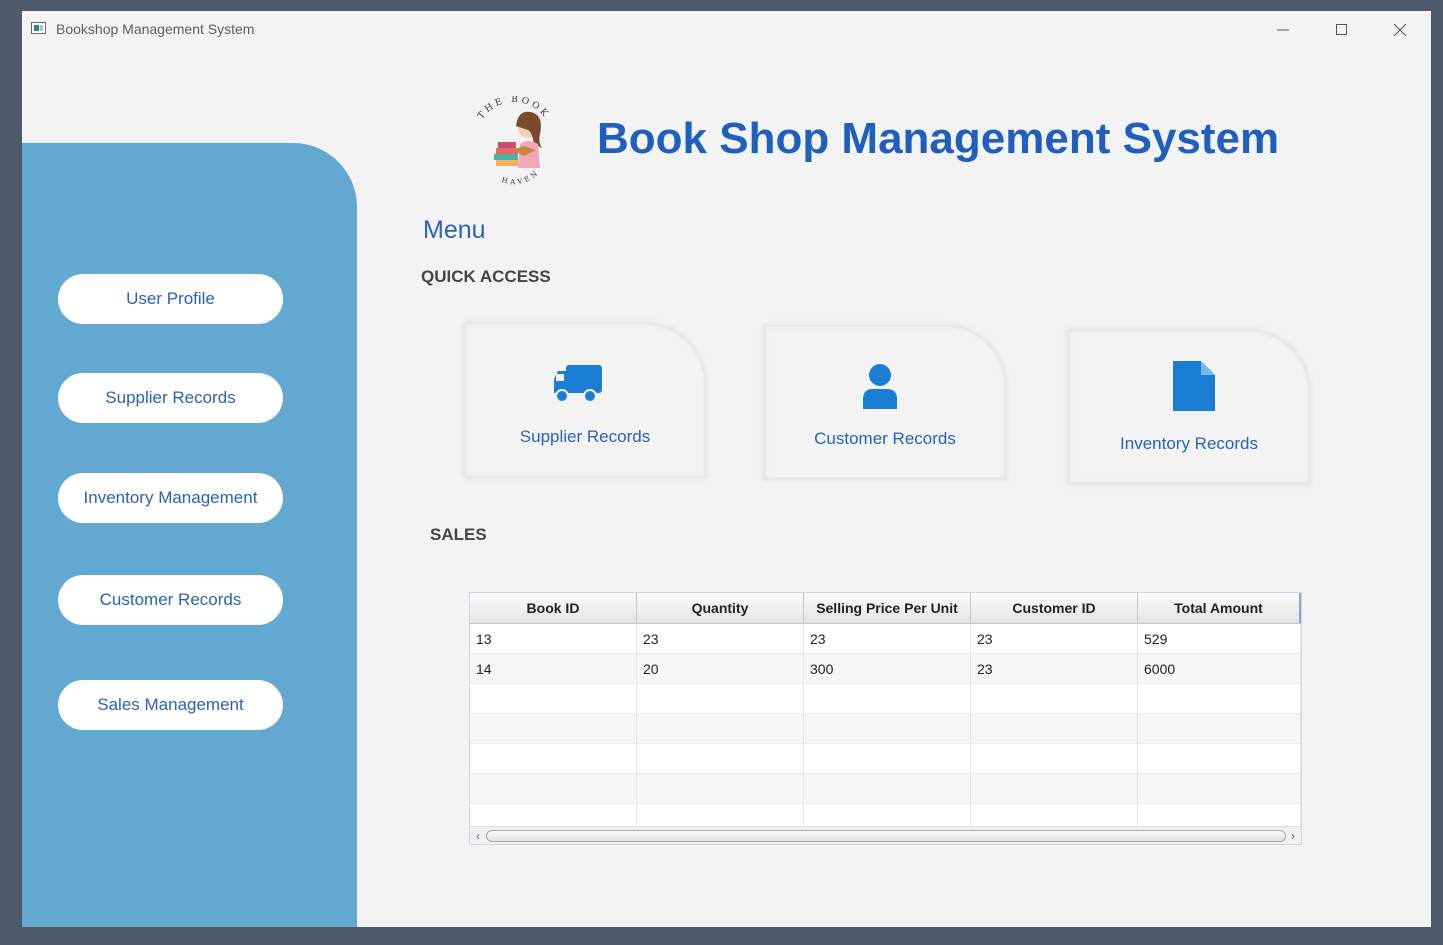 This screenshot has height=945, width=1443. Describe the element at coordinates (1054, 608) in the screenshot. I see `column-header: Customer ID` at that location.